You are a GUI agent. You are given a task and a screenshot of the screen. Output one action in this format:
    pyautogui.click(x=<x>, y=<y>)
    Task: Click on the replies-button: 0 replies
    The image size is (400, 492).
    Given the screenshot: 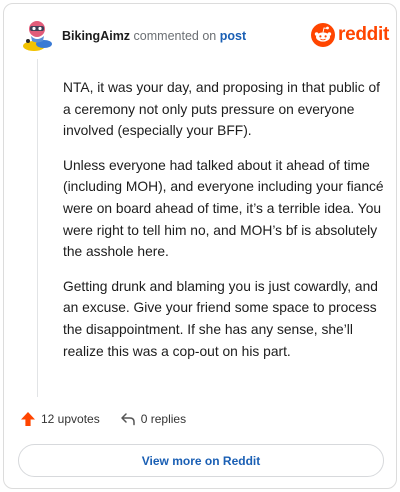 What is the action you would take?
    pyautogui.click(x=153, y=419)
    